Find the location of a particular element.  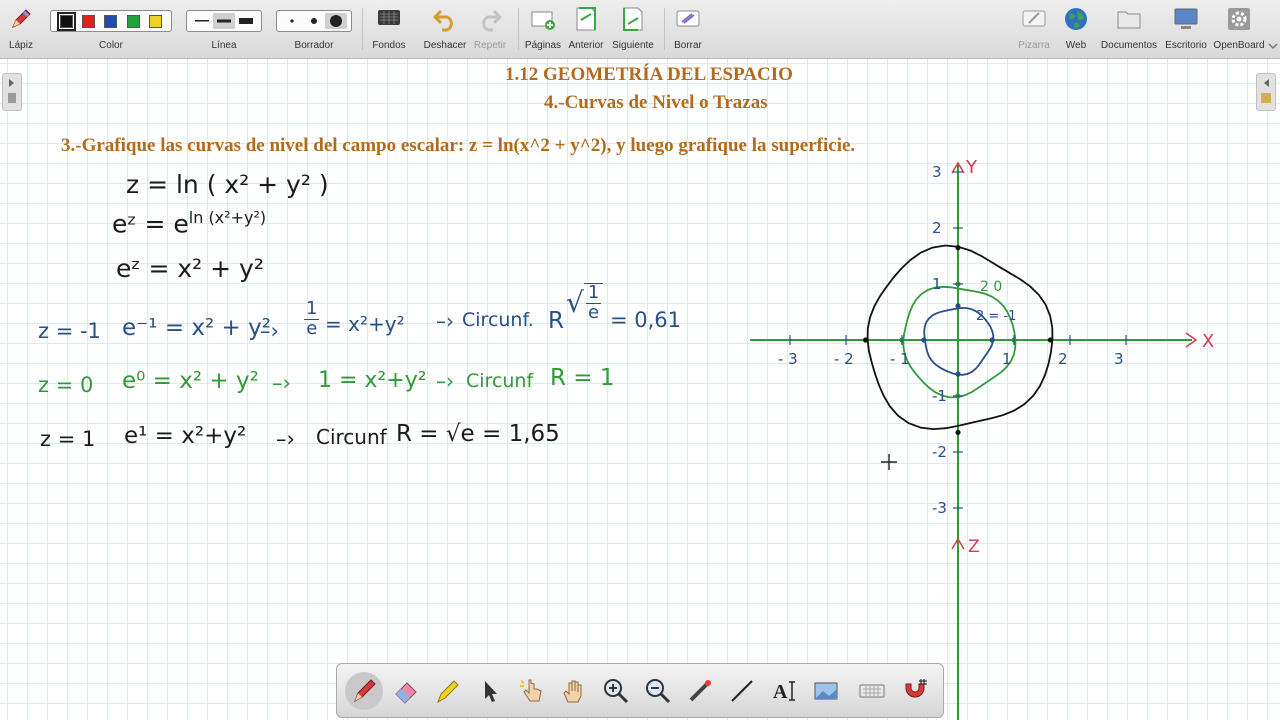

eraser-small-button is located at coordinates (292, 21).